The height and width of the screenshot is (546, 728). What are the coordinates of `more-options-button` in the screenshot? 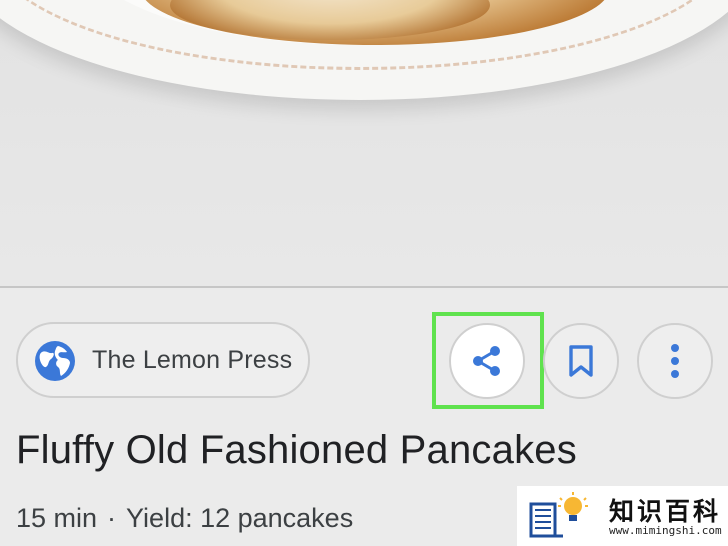 It's located at (675, 361).